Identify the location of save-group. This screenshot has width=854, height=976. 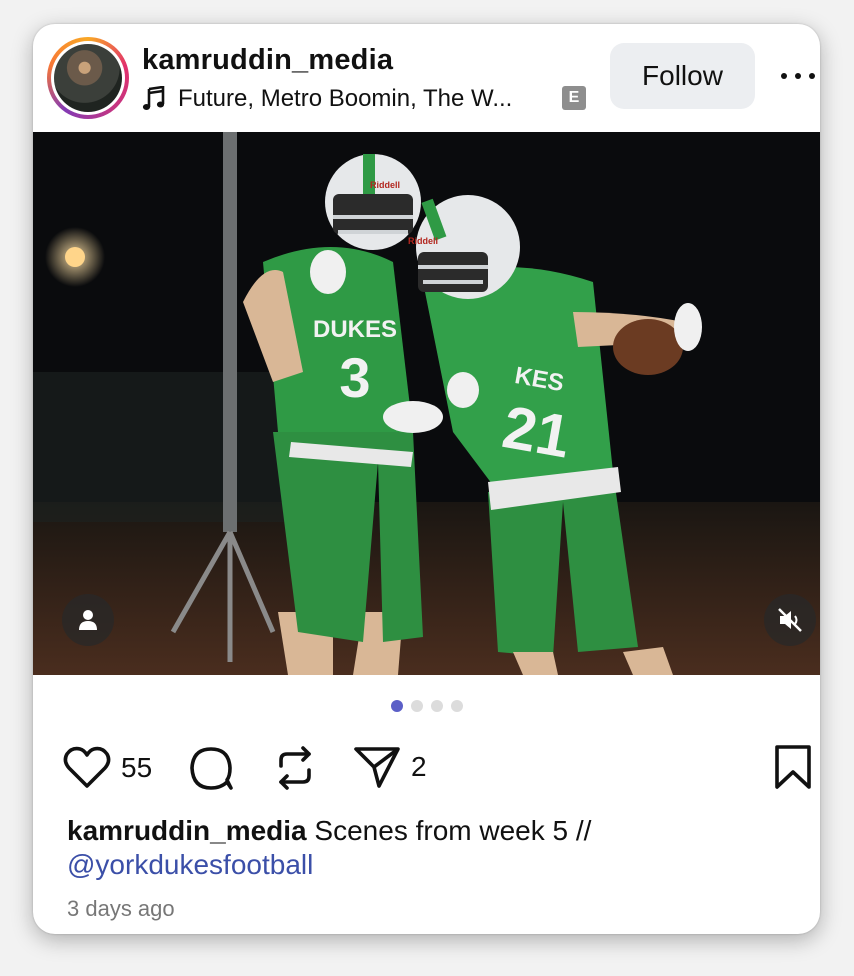
(793, 767).